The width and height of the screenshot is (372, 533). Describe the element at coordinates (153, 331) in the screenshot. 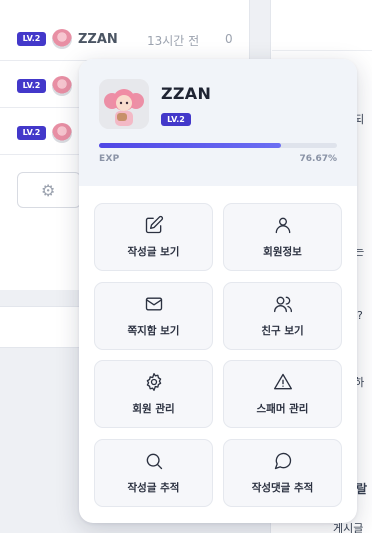

I see `menu-label: 쪽지함 보기` at that location.